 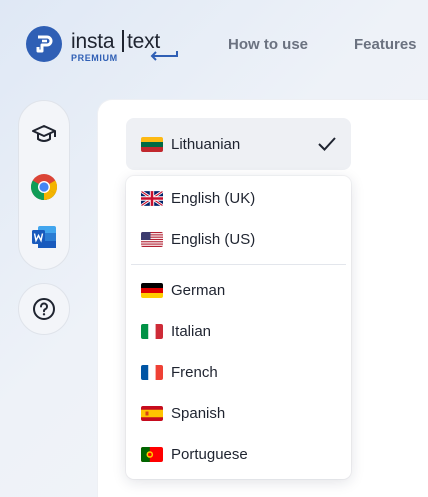 I want to click on flag-gb-icon, so click(x=152, y=198).